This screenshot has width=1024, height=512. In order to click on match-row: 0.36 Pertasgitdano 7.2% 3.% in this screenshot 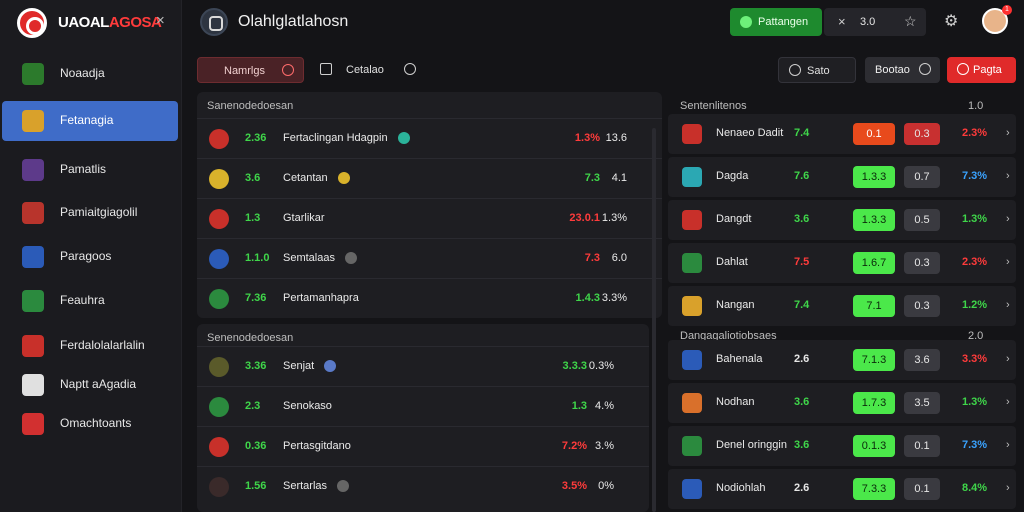, I will do `click(423, 446)`.